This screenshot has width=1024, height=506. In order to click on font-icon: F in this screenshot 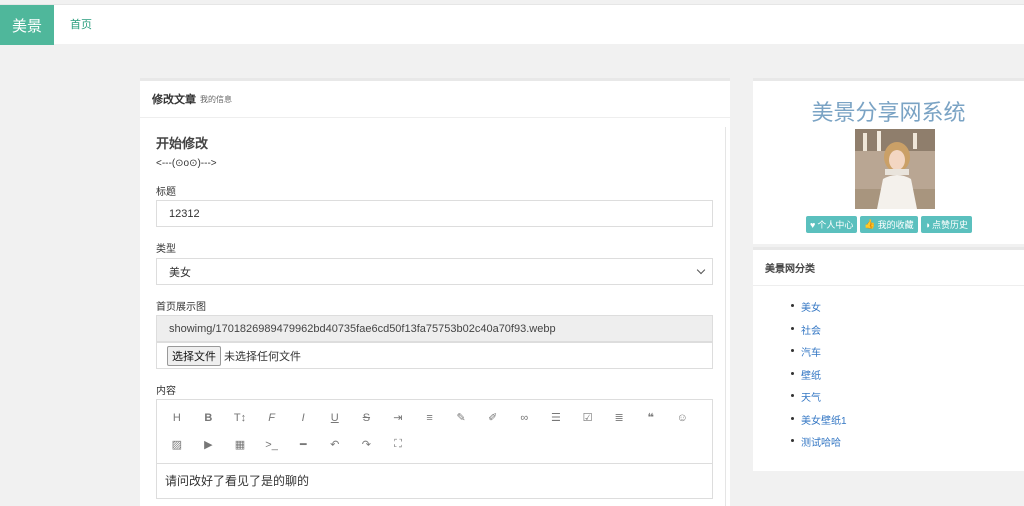, I will do `click(272, 417)`.